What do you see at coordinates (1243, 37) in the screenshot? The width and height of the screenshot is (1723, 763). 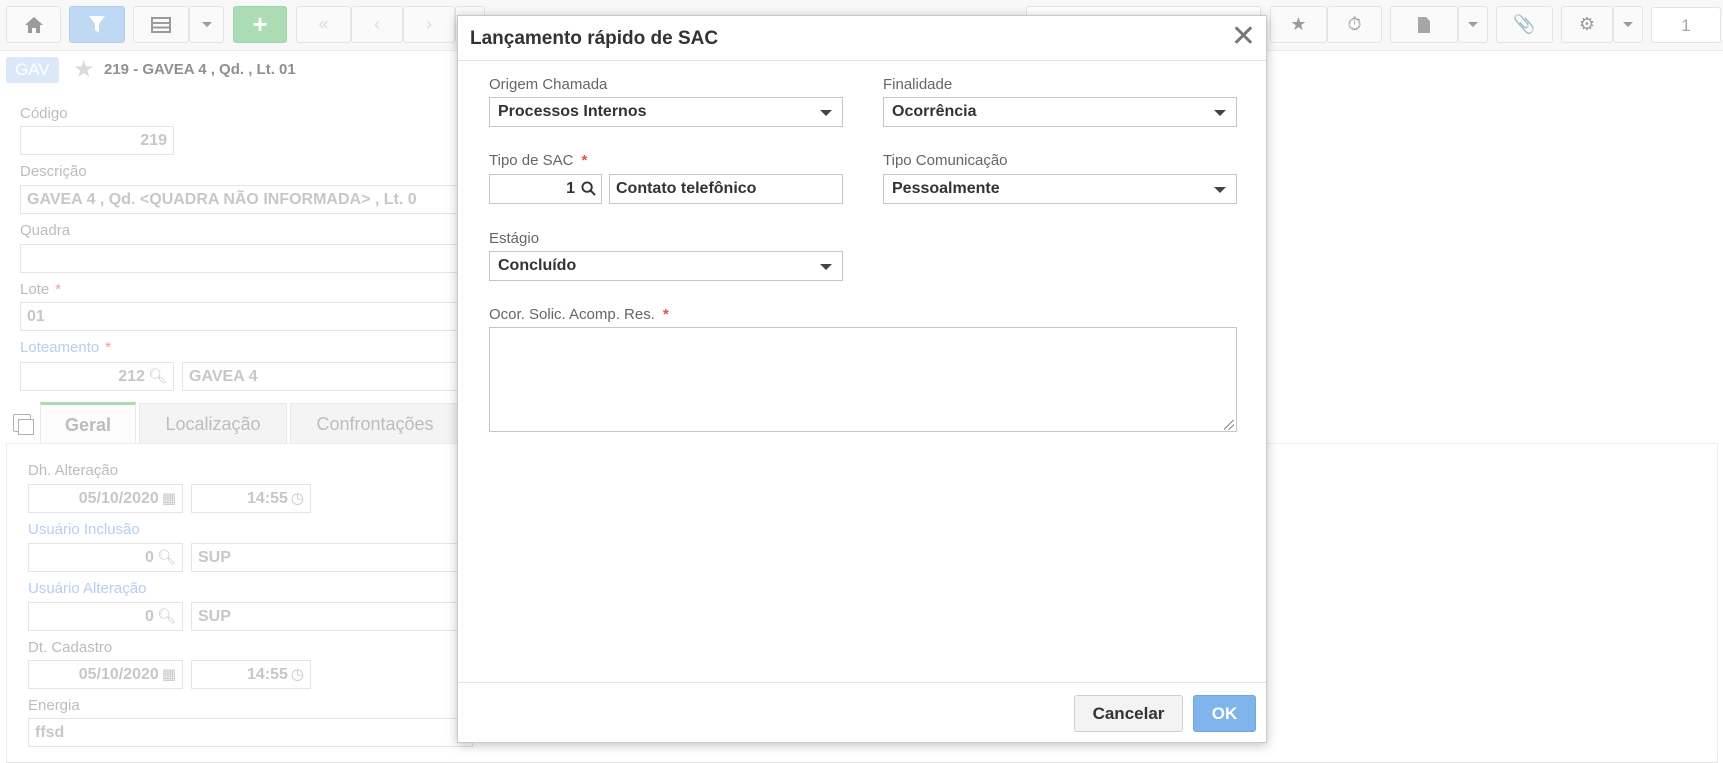 I see `close-icon: ✕` at bounding box center [1243, 37].